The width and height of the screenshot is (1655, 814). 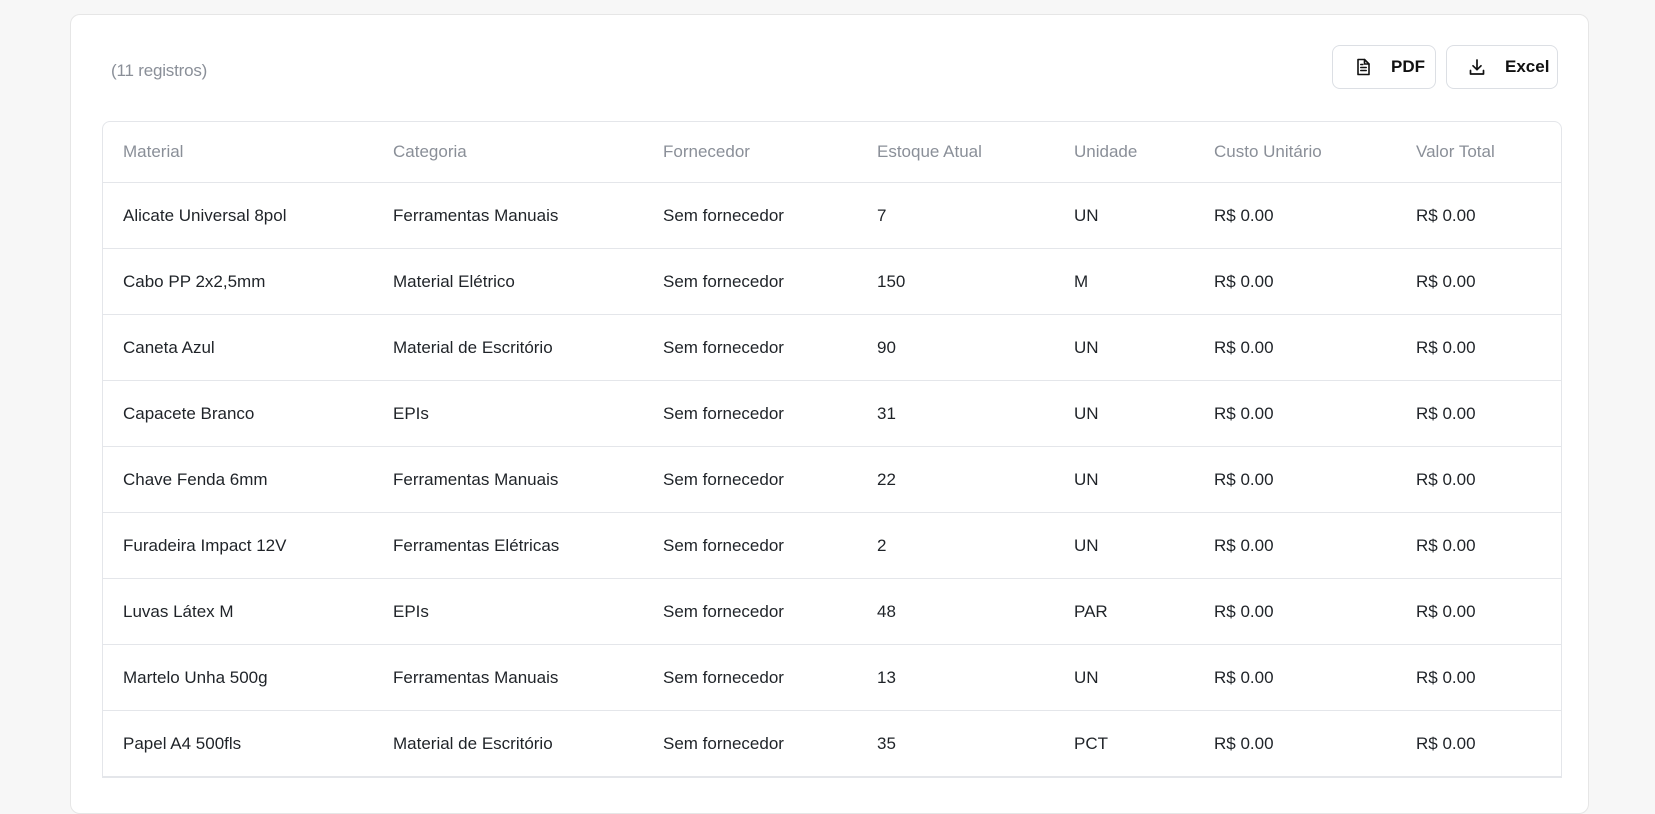 I want to click on export-excel-button: Excel, so click(x=1502, y=67).